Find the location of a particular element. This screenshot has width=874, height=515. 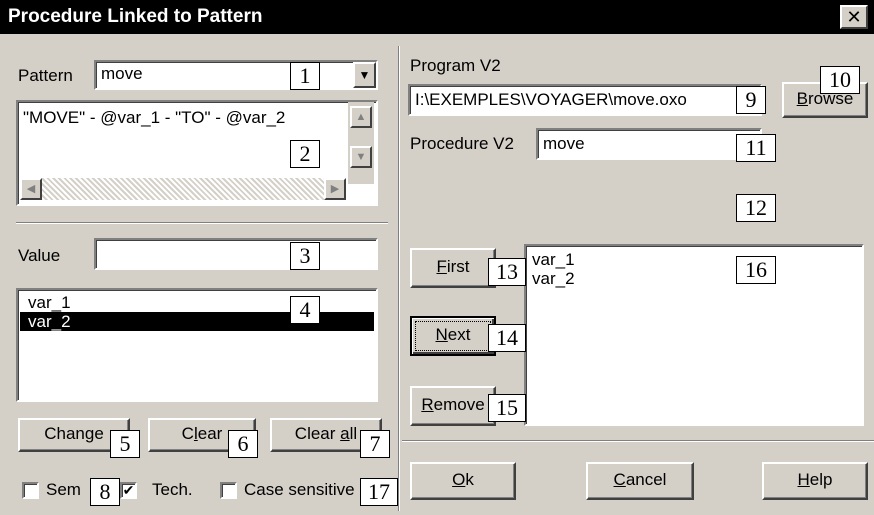

scroll-up-arrow-icon: ▲ is located at coordinates (361, 117).